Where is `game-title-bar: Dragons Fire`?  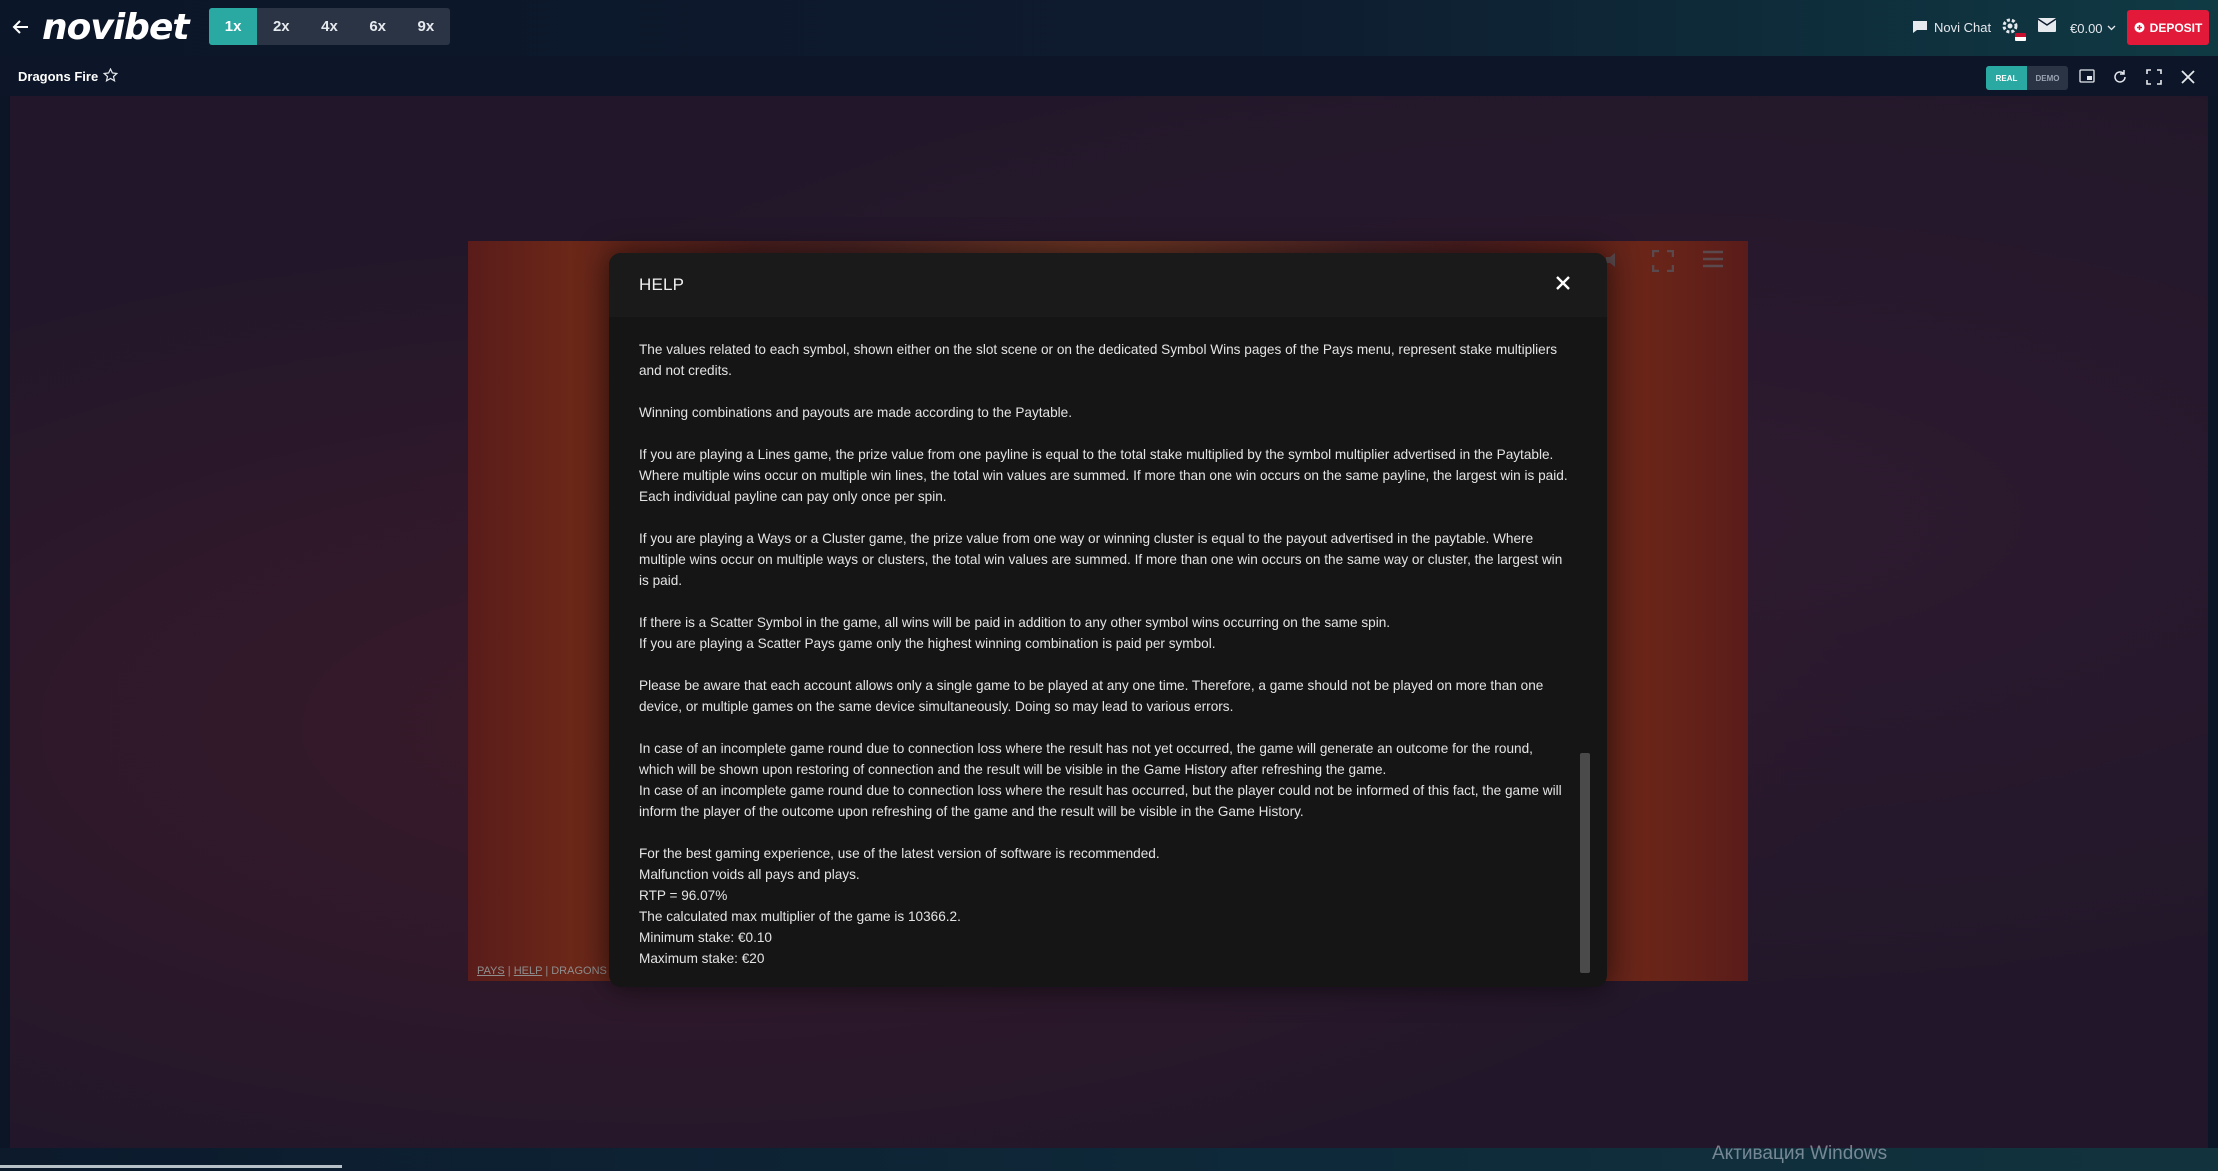
game-title-bar: Dragons Fire is located at coordinates (1109, 76).